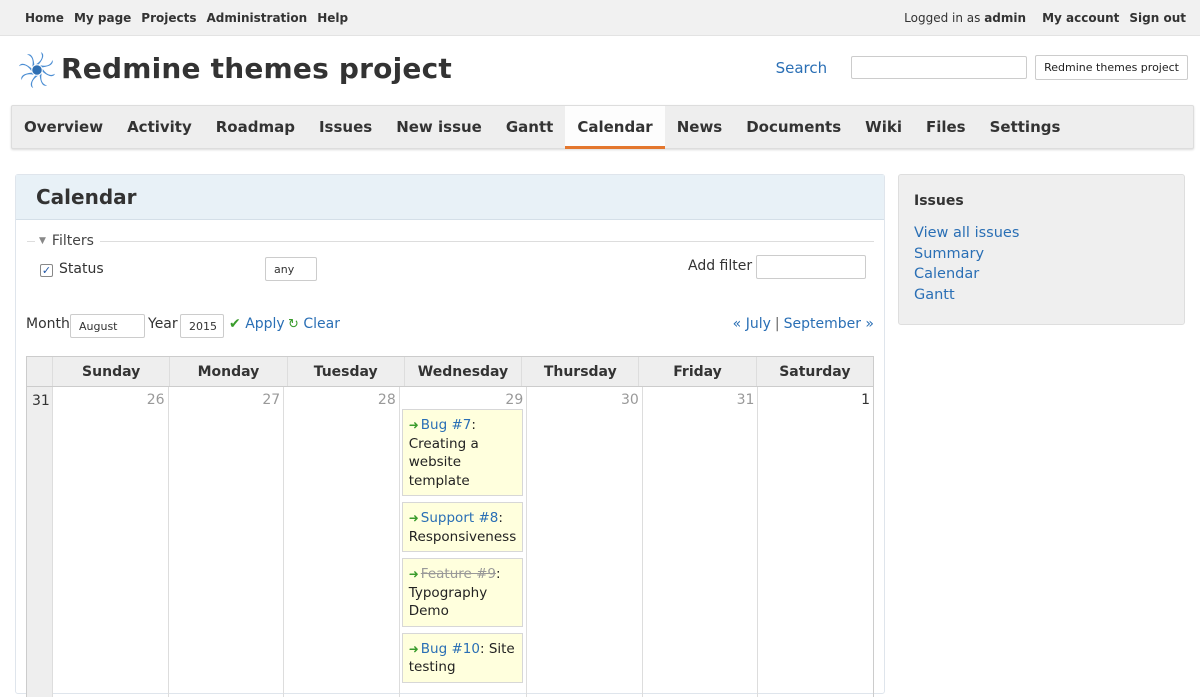 The image size is (1200, 697). I want to click on tab-calendar: Calendar, so click(615, 127).